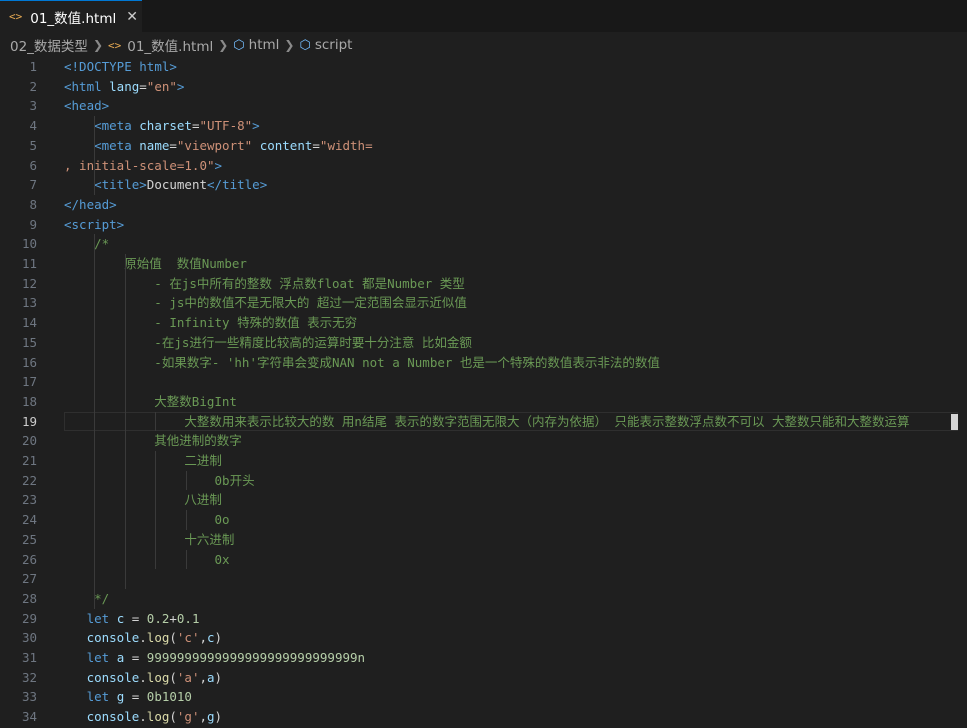 The width and height of the screenshot is (967, 728). Describe the element at coordinates (483, 87) in the screenshot. I see `code-line: 2 <html lang="en">` at that location.